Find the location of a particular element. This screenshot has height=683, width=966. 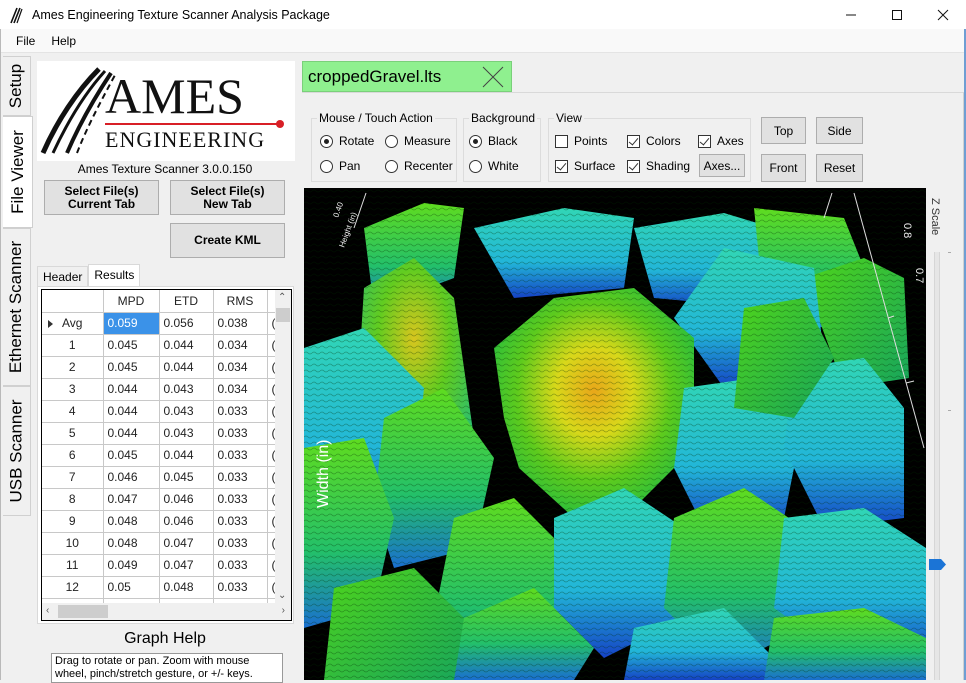

row-label: 4 is located at coordinates (73, 411).